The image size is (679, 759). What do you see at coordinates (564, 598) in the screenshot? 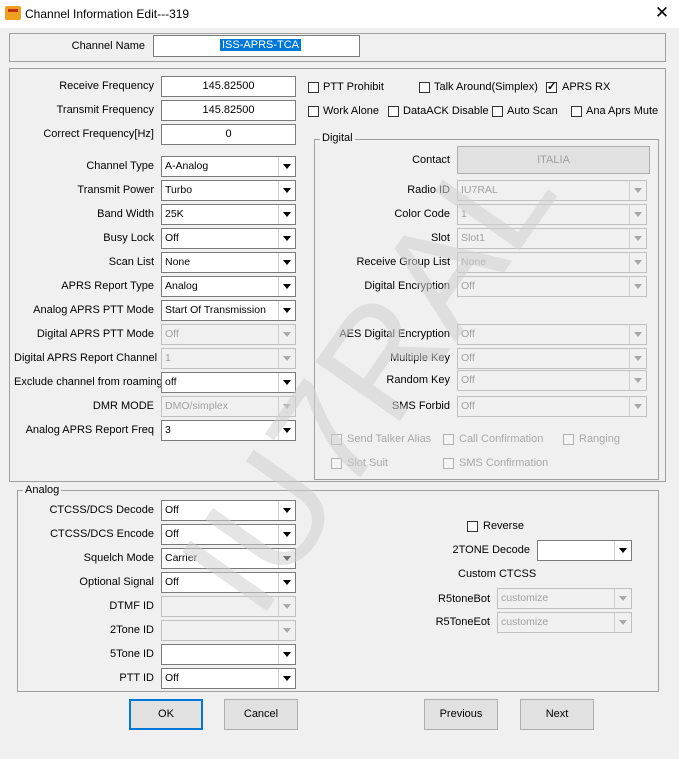
I see `r5tone-bot-select: customize` at bounding box center [564, 598].